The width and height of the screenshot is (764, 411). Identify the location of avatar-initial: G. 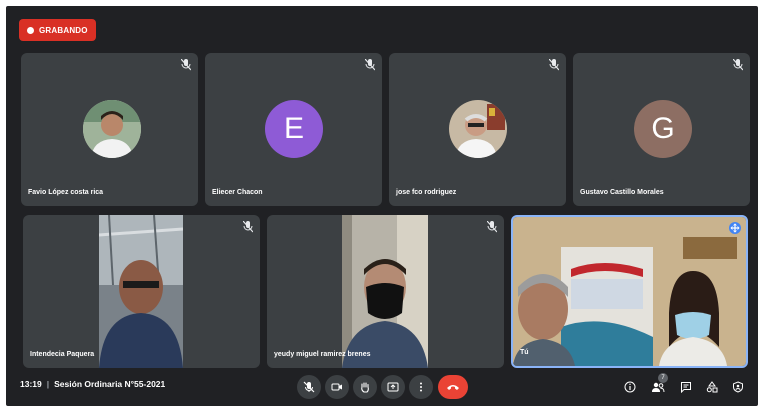
(663, 129).